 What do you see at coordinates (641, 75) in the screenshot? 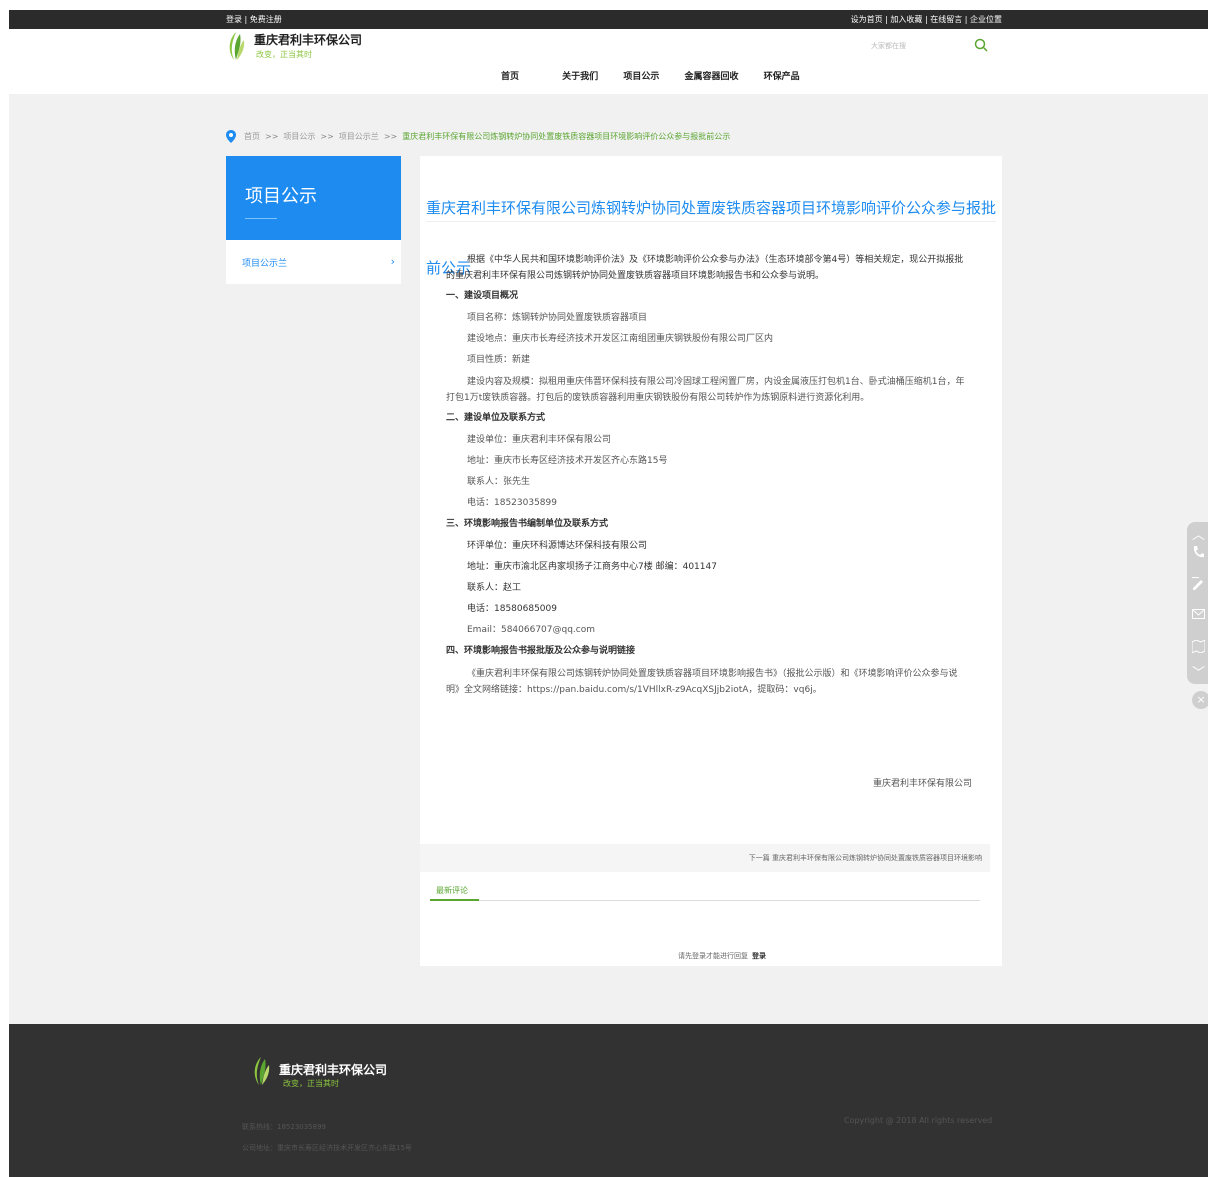
I see `nav-projects: 项目公示` at bounding box center [641, 75].